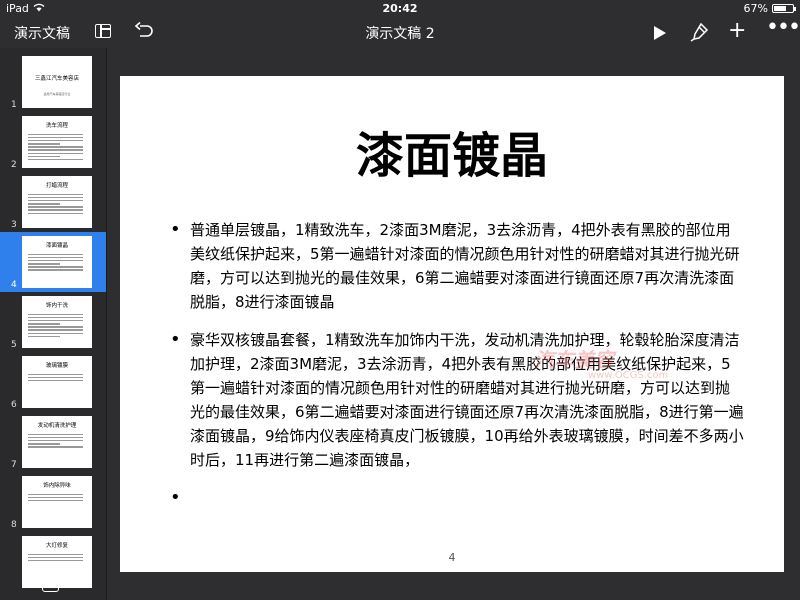 This screenshot has height=600, width=800. What do you see at coordinates (628, 375) in the screenshot?
I see `watermark-url: www.OCGS.com` at bounding box center [628, 375].